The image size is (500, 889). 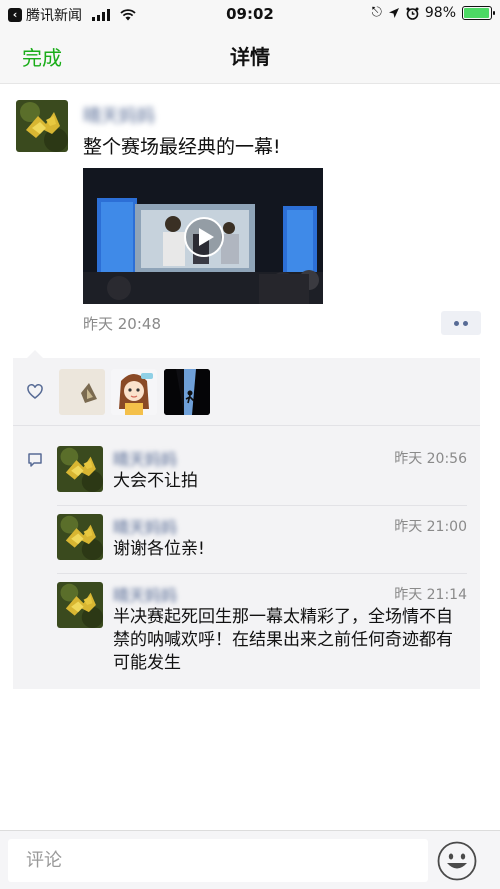 What do you see at coordinates (182, 147) in the screenshot?
I see `post-text: 整个赛场最经典的一幕!` at bounding box center [182, 147].